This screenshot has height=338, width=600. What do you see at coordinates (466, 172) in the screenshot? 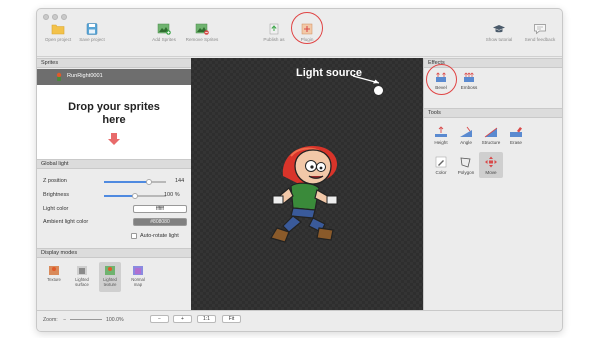
I see `tool-polygon-label: Polygon` at bounding box center [466, 172].